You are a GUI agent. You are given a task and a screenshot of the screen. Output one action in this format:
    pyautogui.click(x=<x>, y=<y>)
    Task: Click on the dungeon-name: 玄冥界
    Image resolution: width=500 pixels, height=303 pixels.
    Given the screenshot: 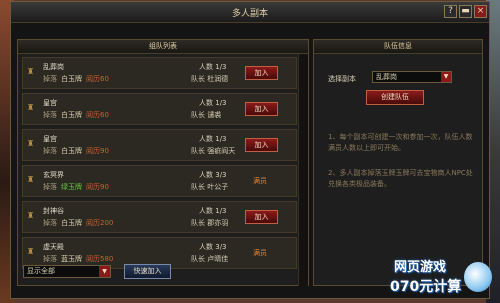 What is the action you would take?
    pyautogui.click(x=53, y=175)
    